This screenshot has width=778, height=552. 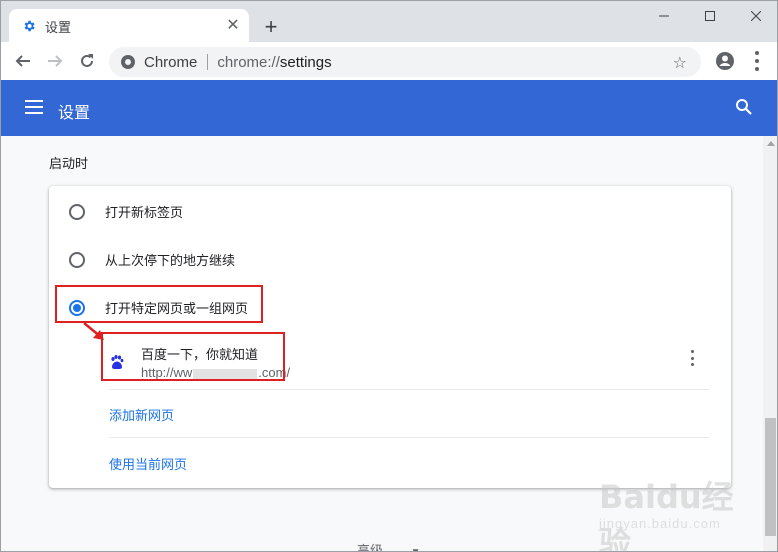 What do you see at coordinates (129, 26) in the screenshot?
I see `tab-settings: 设置 ✕` at bounding box center [129, 26].